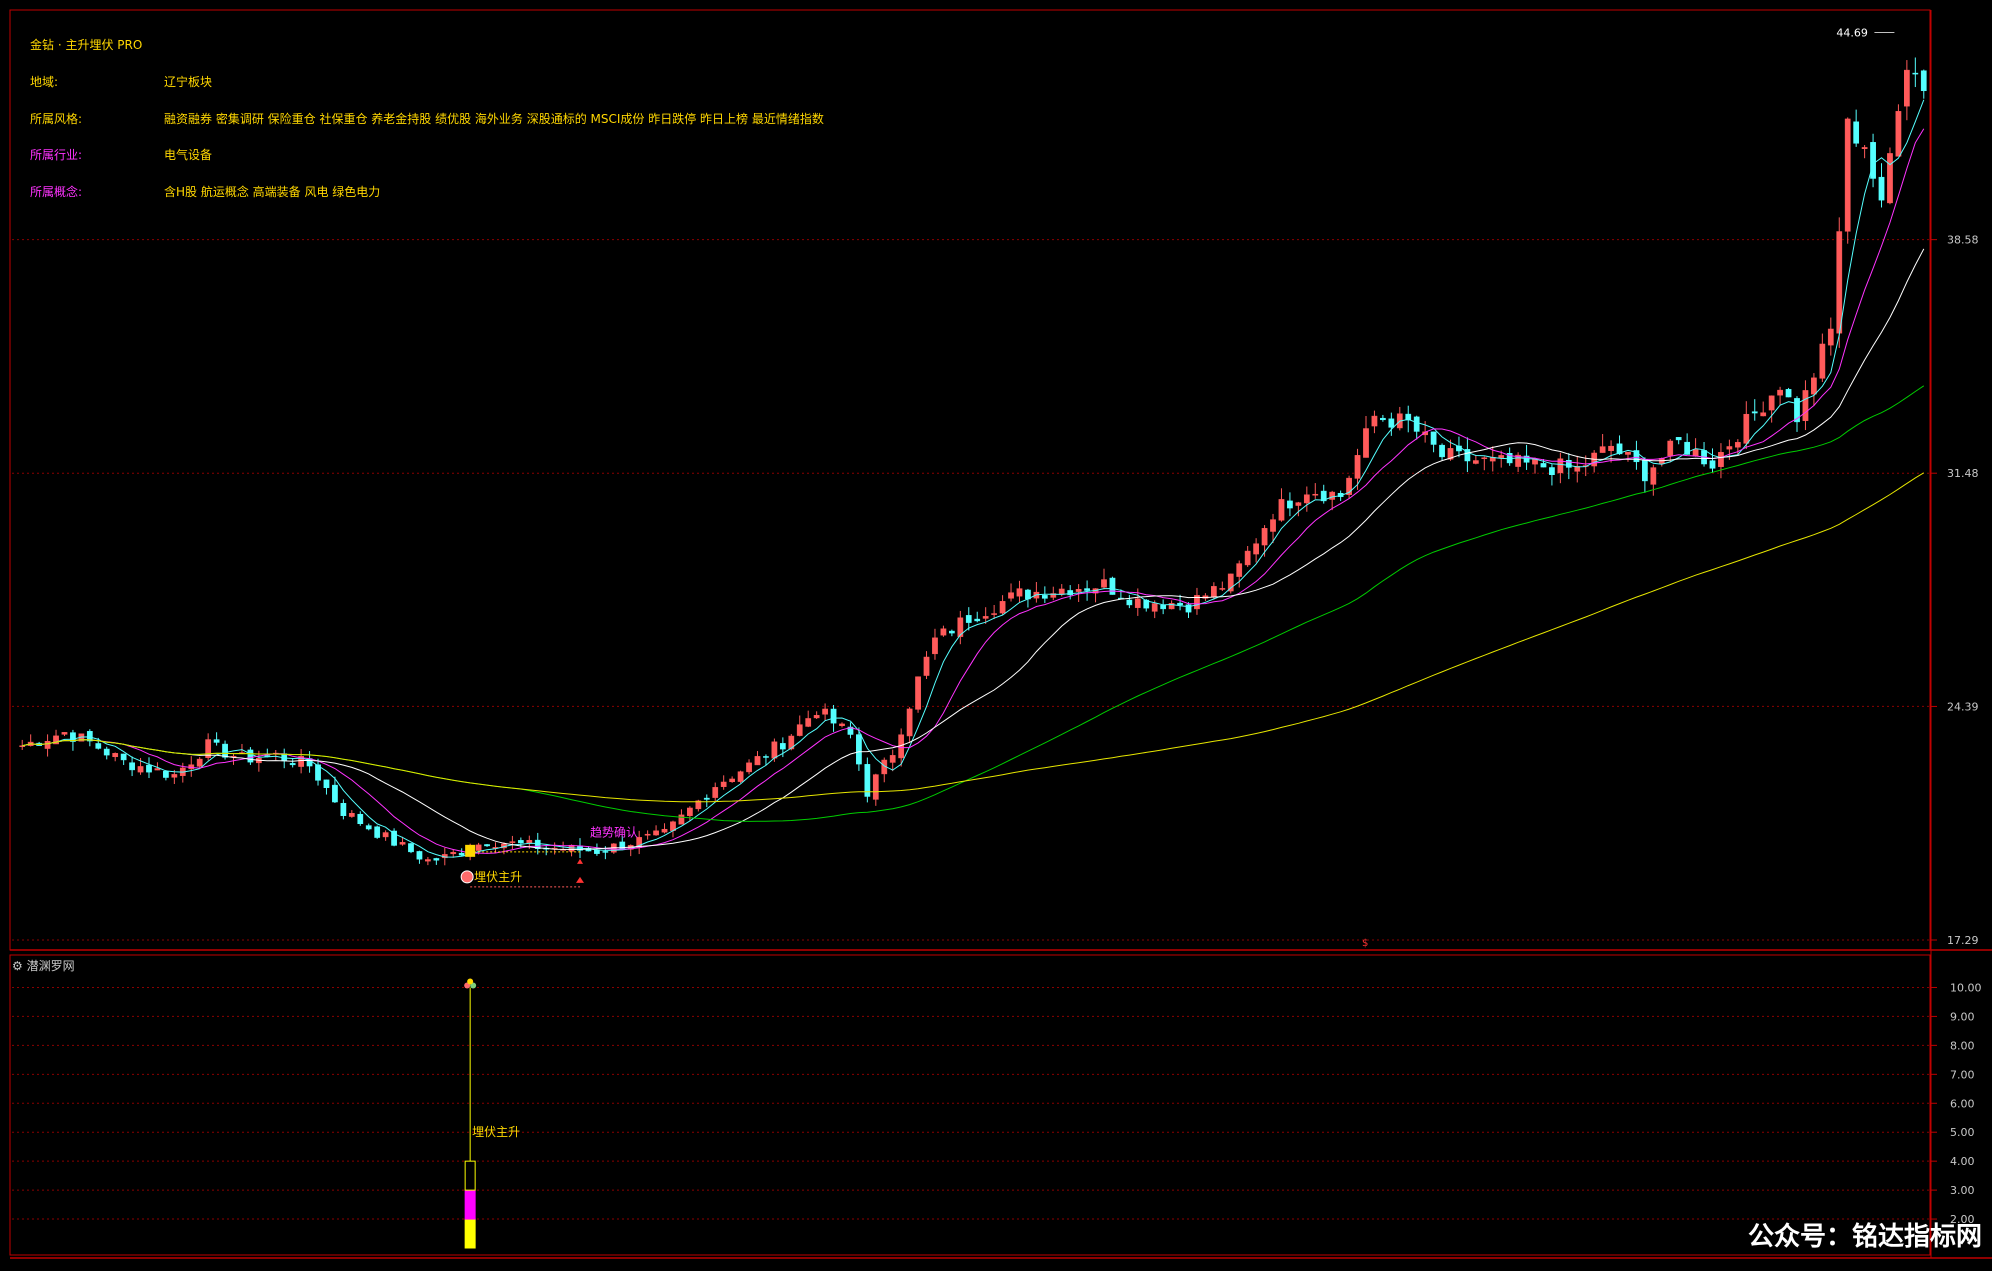 The height and width of the screenshot is (1271, 1992). I want to click on ambush-label: 埋伏主升, so click(498, 877).